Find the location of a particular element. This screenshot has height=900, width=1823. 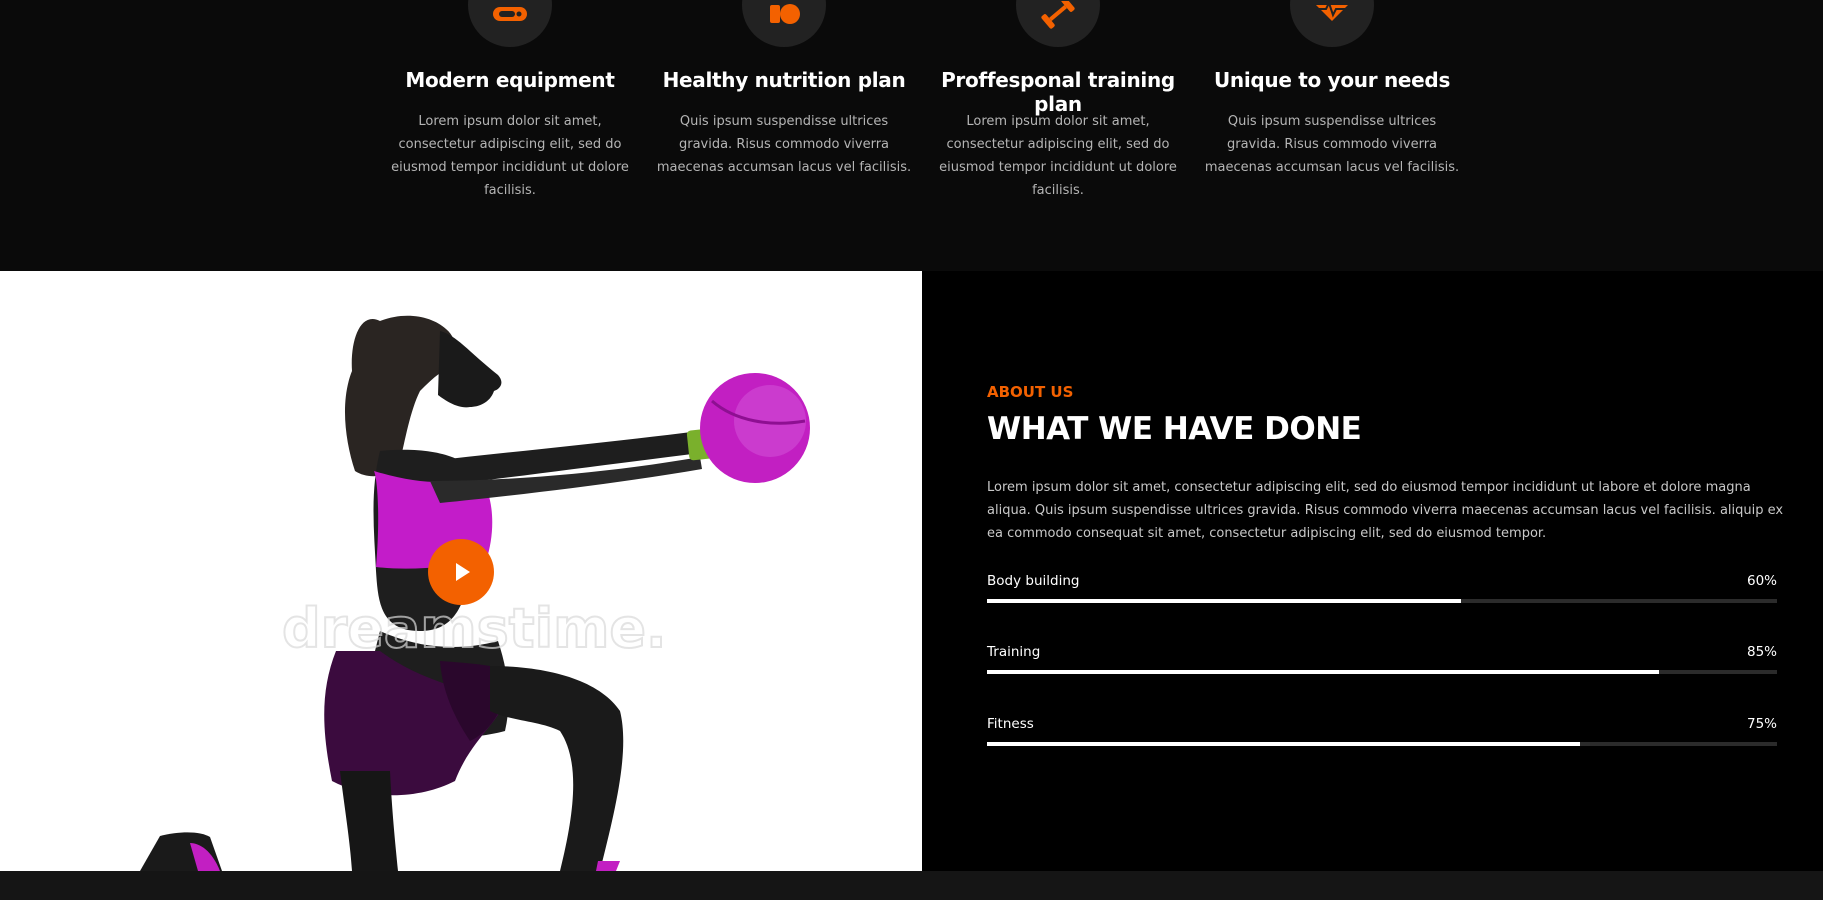

skill-percent: 85% is located at coordinates (1761, 652).